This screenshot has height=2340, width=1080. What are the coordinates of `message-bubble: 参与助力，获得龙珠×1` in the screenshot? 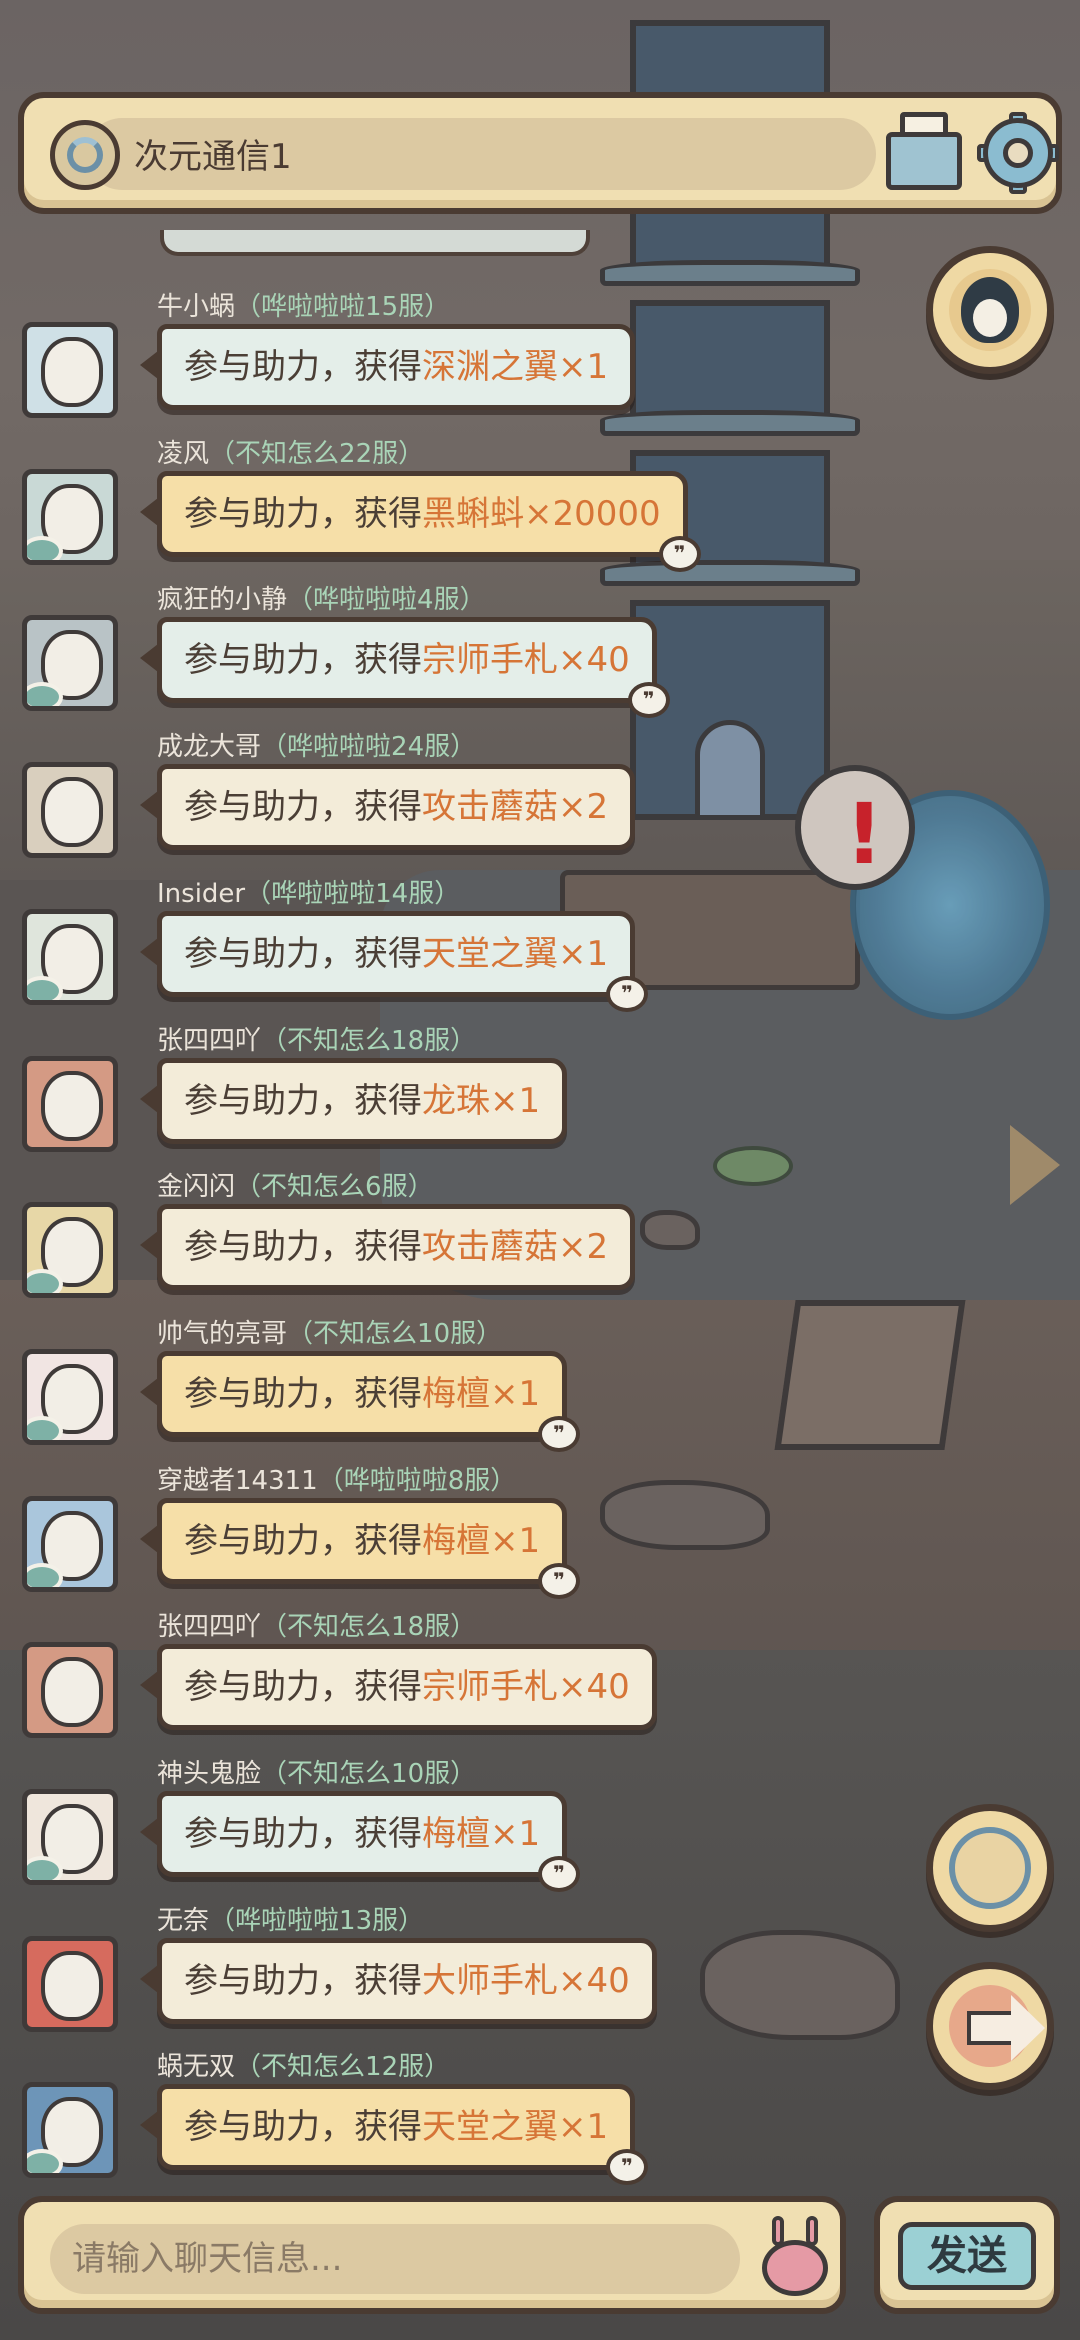 It's located at (353, 1100).